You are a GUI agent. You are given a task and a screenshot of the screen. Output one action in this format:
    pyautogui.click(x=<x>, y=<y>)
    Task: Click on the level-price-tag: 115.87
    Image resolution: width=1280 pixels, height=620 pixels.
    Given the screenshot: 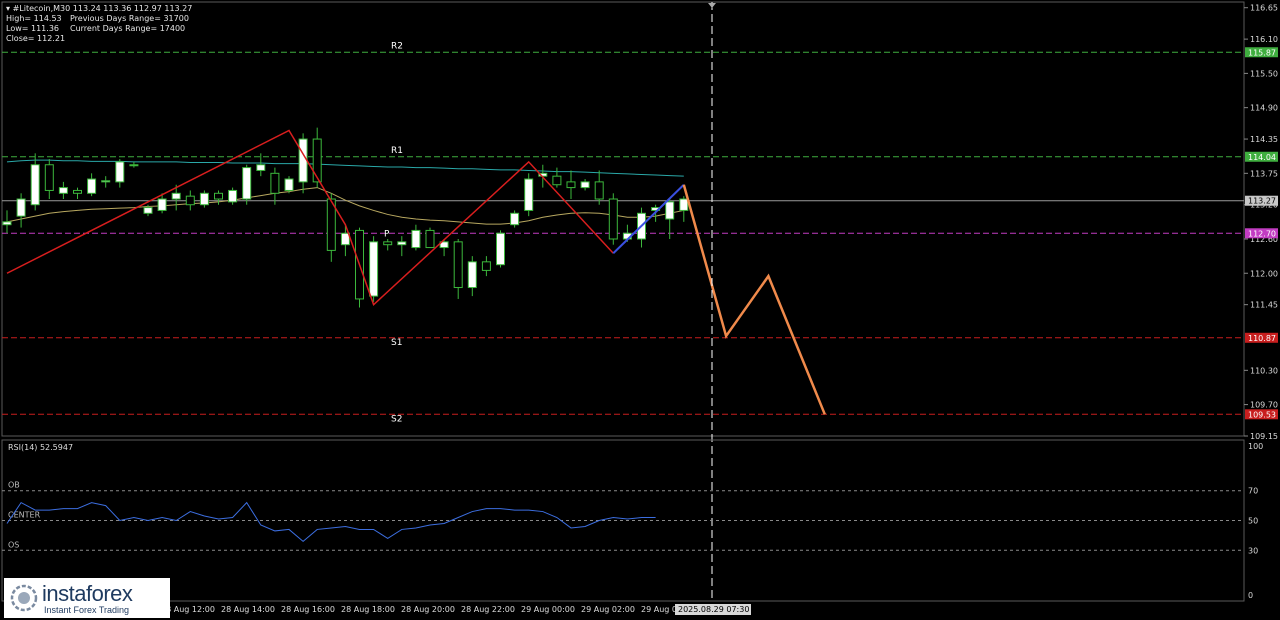 What is the action you would take?
    pyautogui.click(x=1262, y=52)
    